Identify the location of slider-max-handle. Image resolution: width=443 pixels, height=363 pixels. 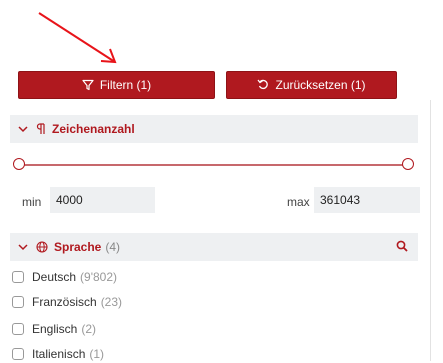
(408, 164).